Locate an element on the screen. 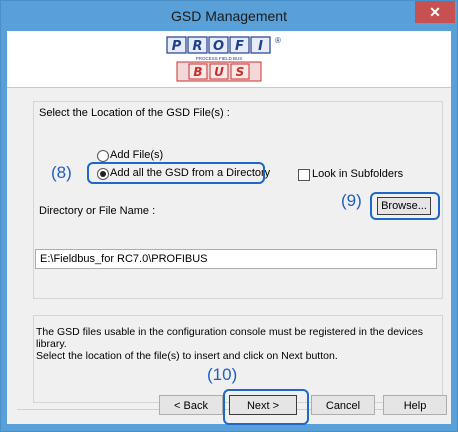 This screenshot has width=458, height=432. logo-banner: P R O F I ® PROCESS FIELD BUS B U S is located at coordinates (229, 59).